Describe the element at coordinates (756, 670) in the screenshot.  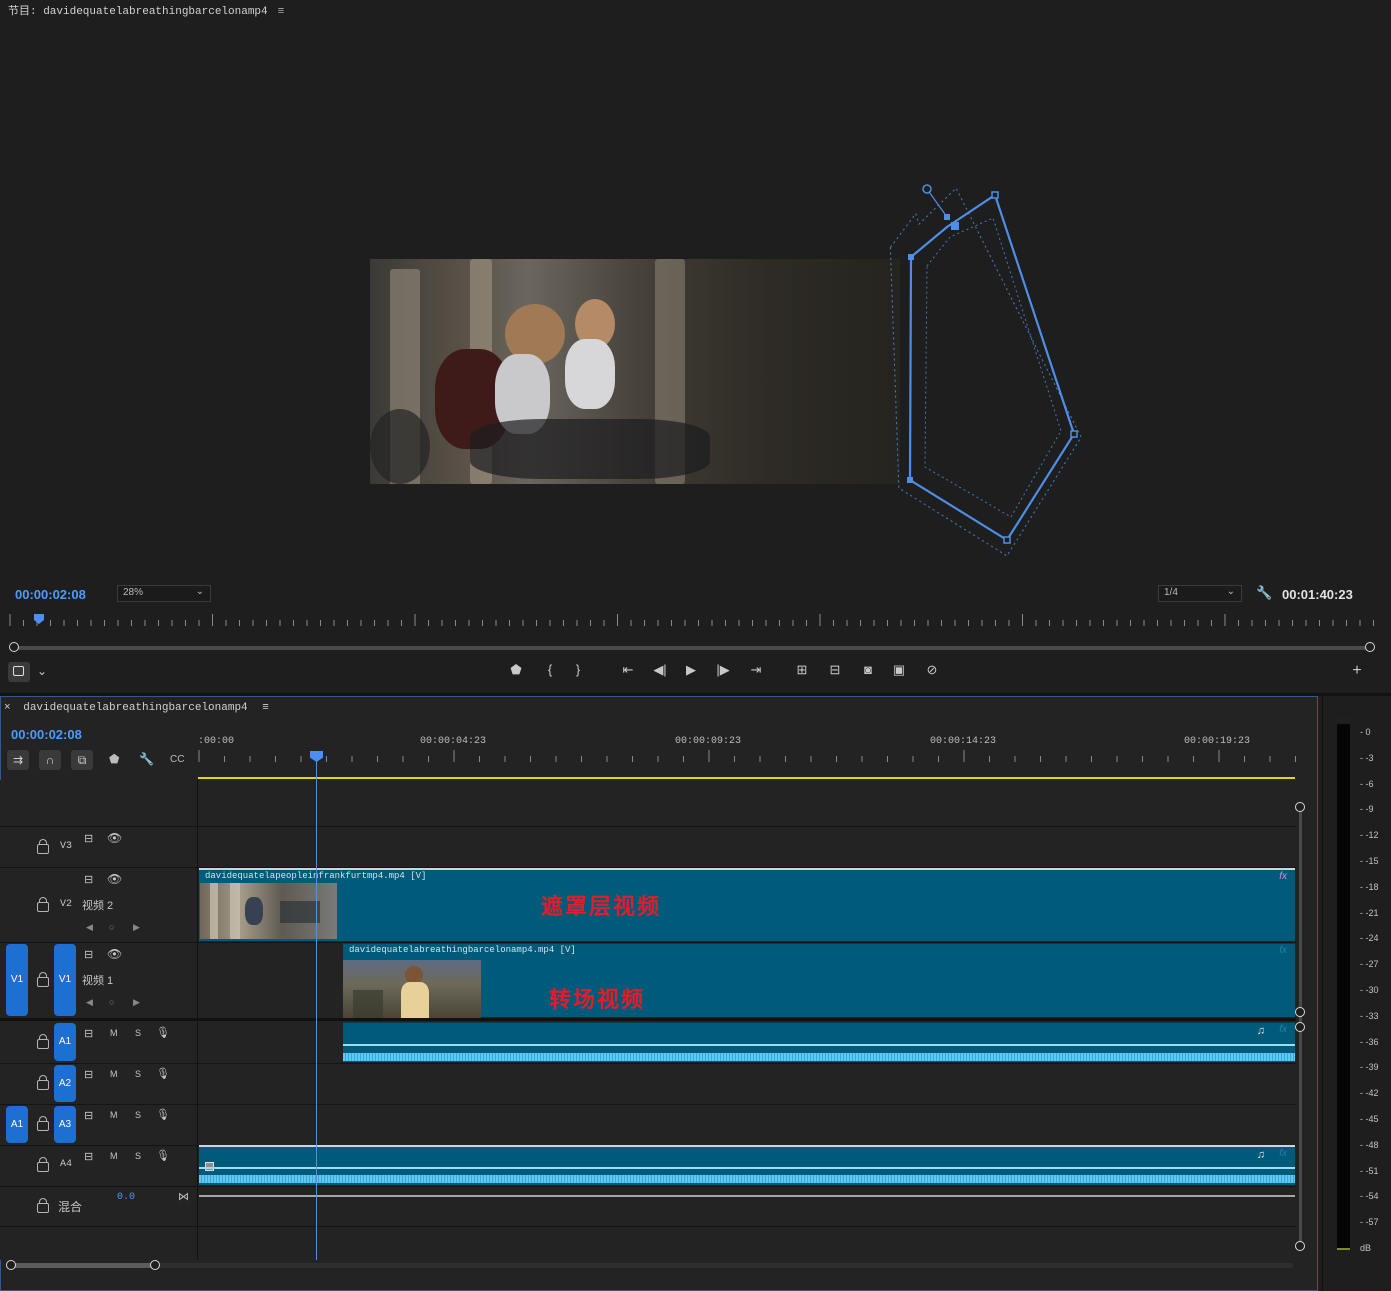
I see `go-to-out-icon: ⇥` at that location.